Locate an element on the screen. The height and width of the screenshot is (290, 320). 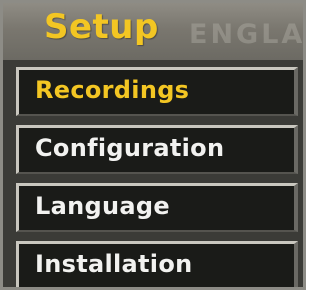
menu-item-label: Language is located at coordinates (102, 206).